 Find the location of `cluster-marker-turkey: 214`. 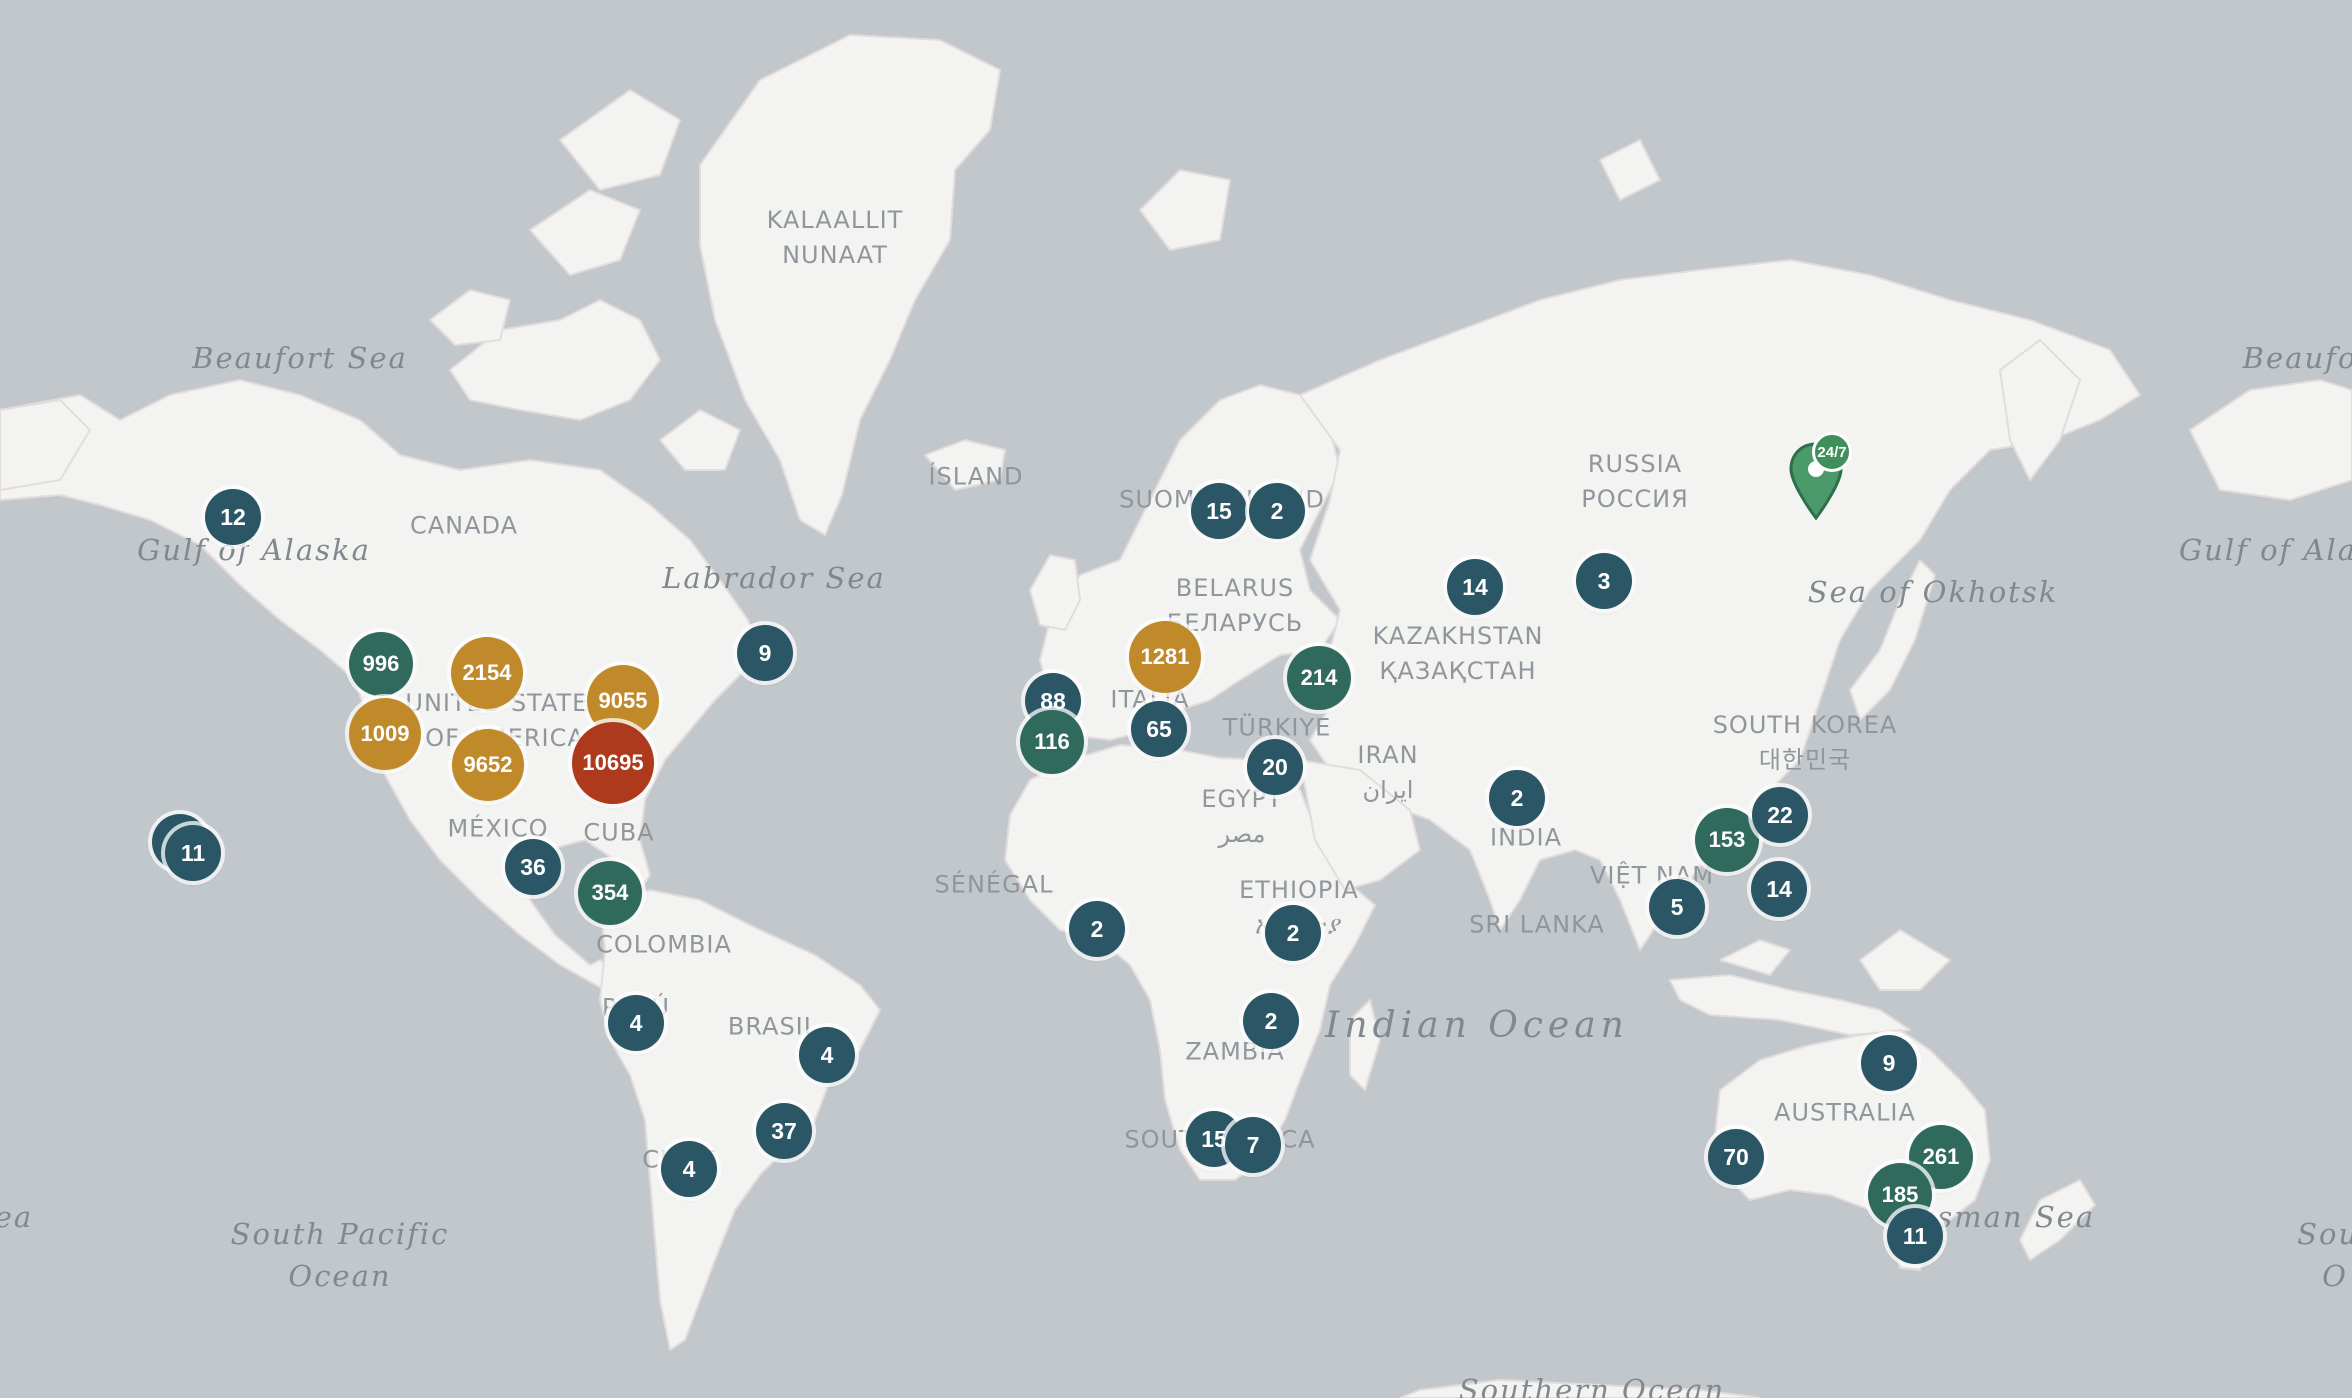

cluster-marker-turkey: 214 is located at coordinates (1319, 678).